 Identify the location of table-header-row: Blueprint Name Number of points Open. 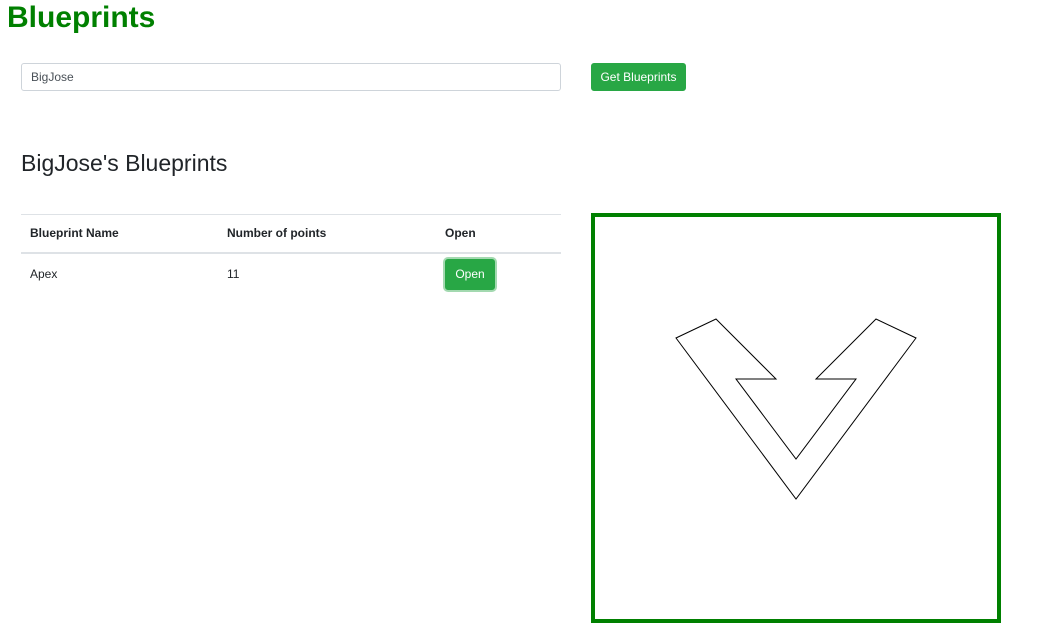
(291, 234).